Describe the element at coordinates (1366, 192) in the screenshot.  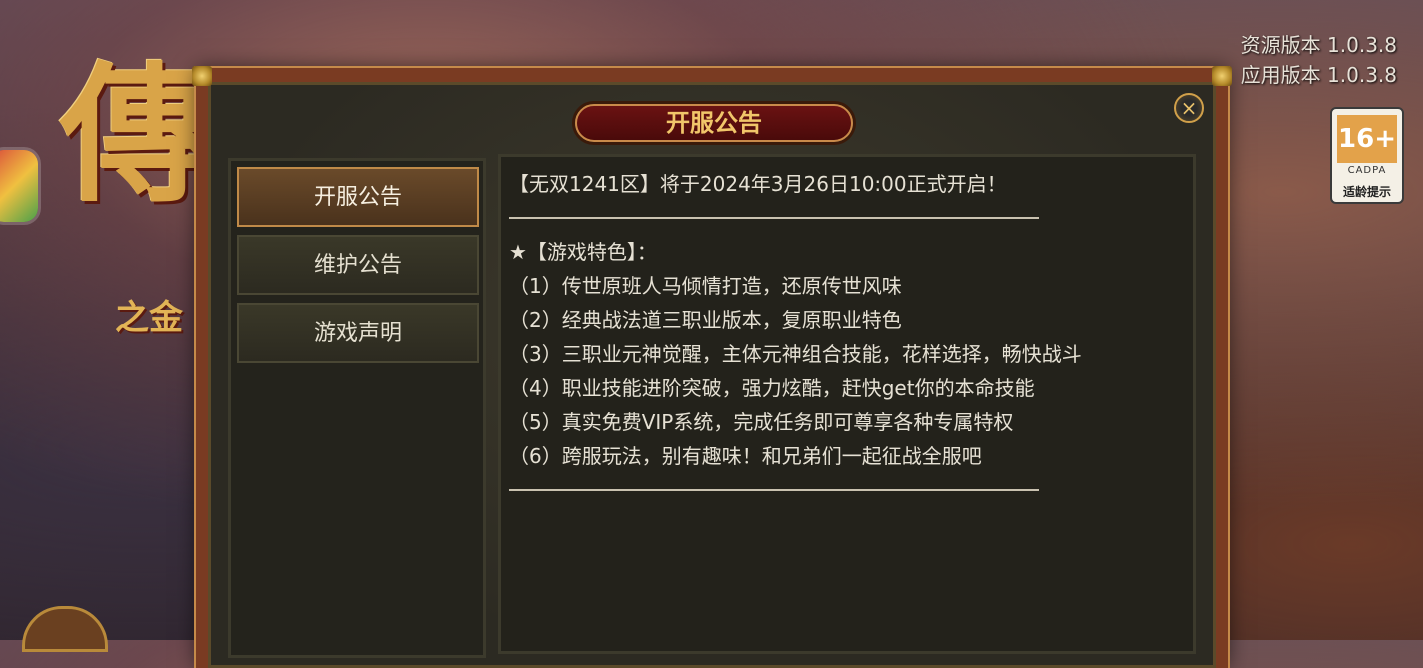
I see `rating-tip: 适龄提示` at that location.